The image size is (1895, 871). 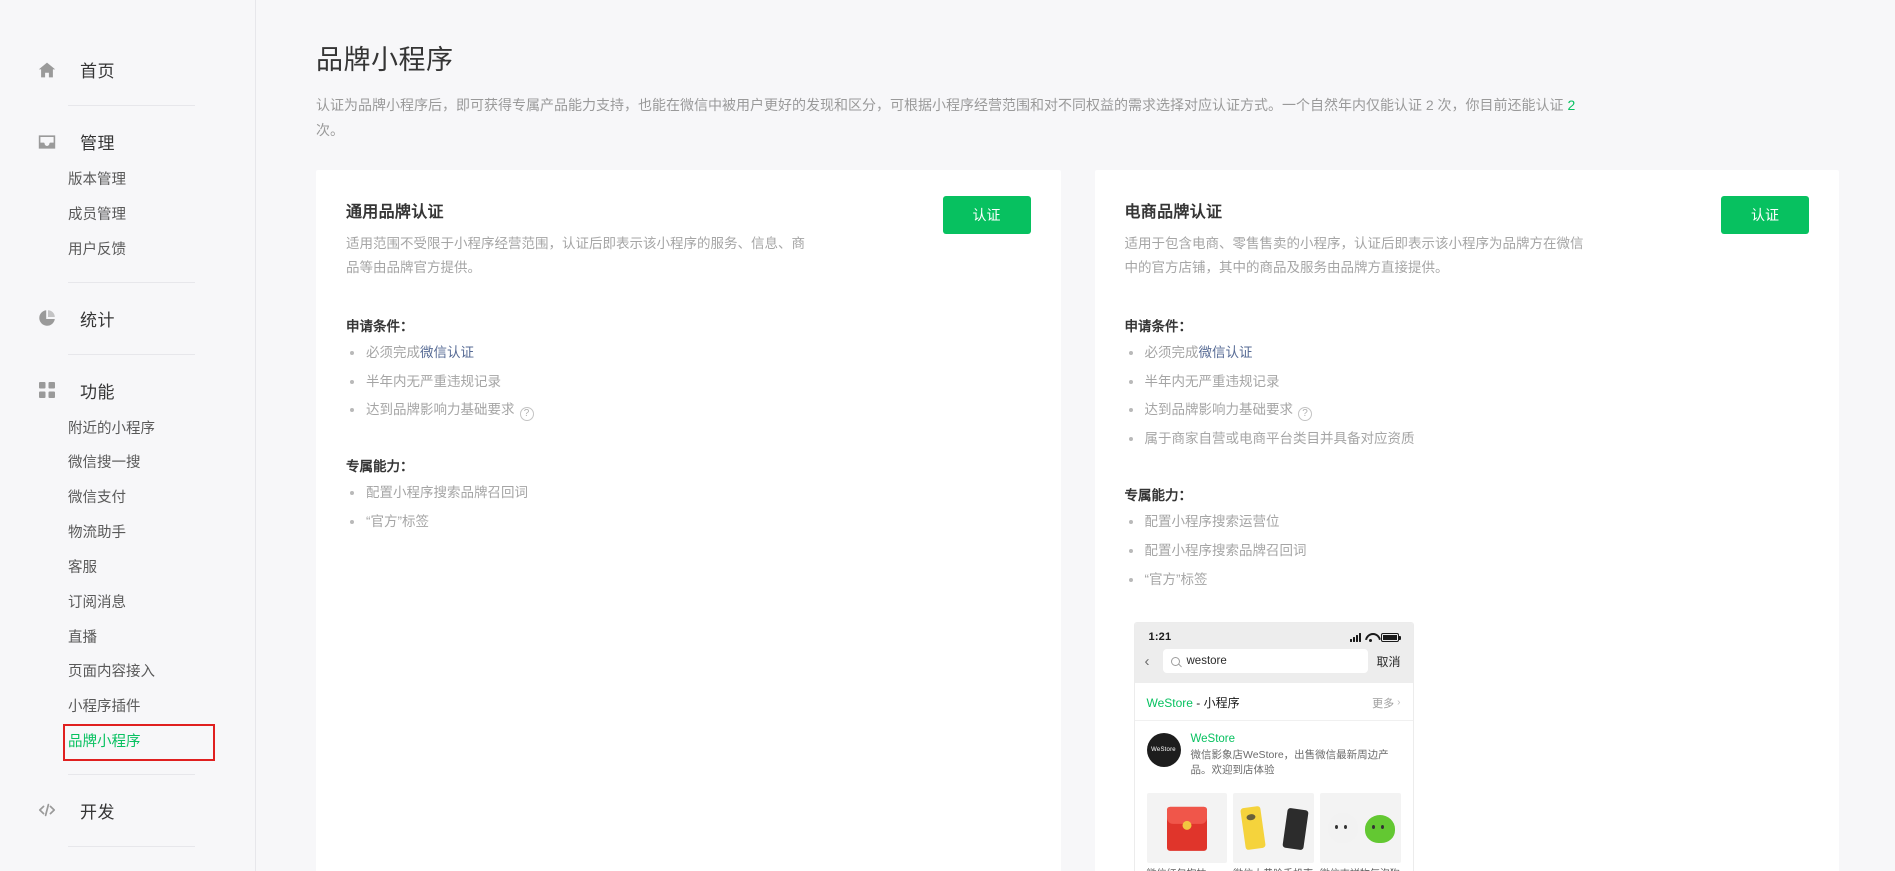 I want to click on condition-item: 属于商家自营或电商平台类目并具备对应资质, so click(x=1467, y=439).